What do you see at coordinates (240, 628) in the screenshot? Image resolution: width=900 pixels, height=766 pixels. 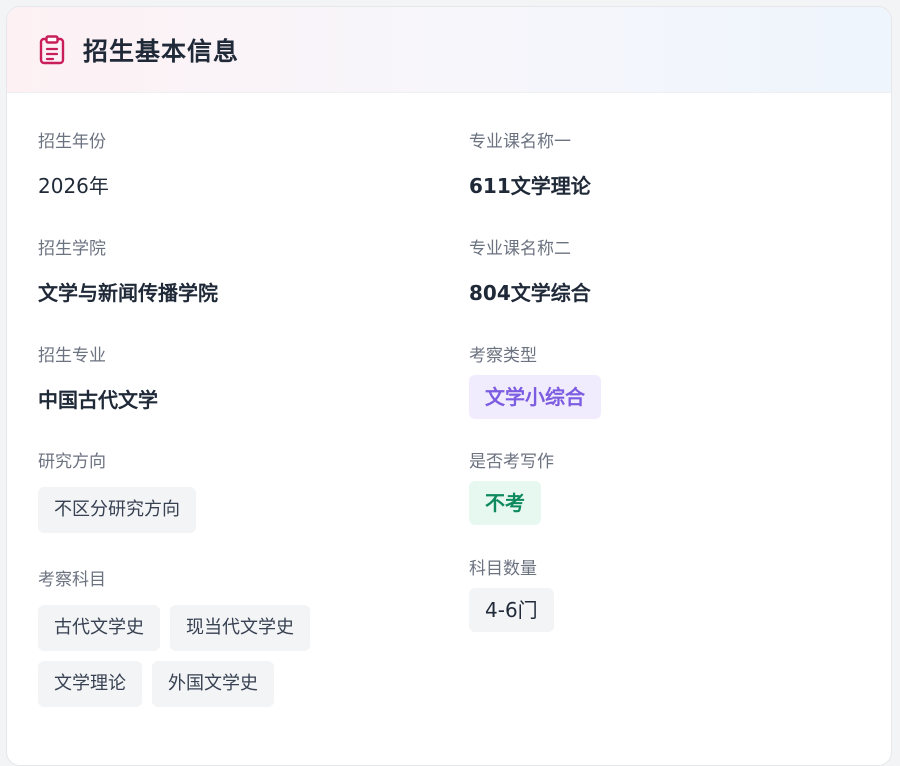 I see `subject-tag: 现当代文学史` at bounding box center [240, 628].